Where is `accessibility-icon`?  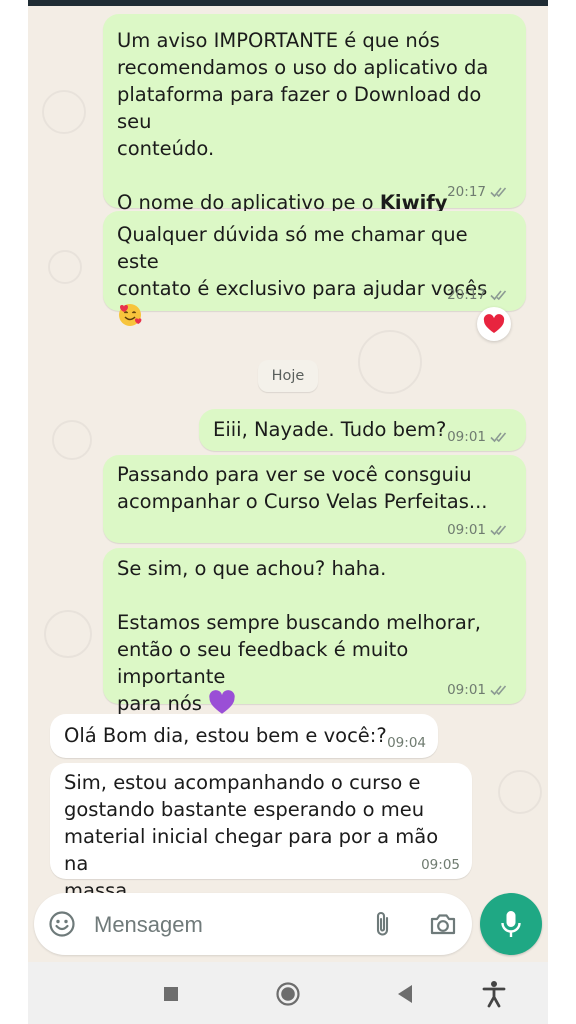 accessibility-icon is located at coordinates (494, 994).